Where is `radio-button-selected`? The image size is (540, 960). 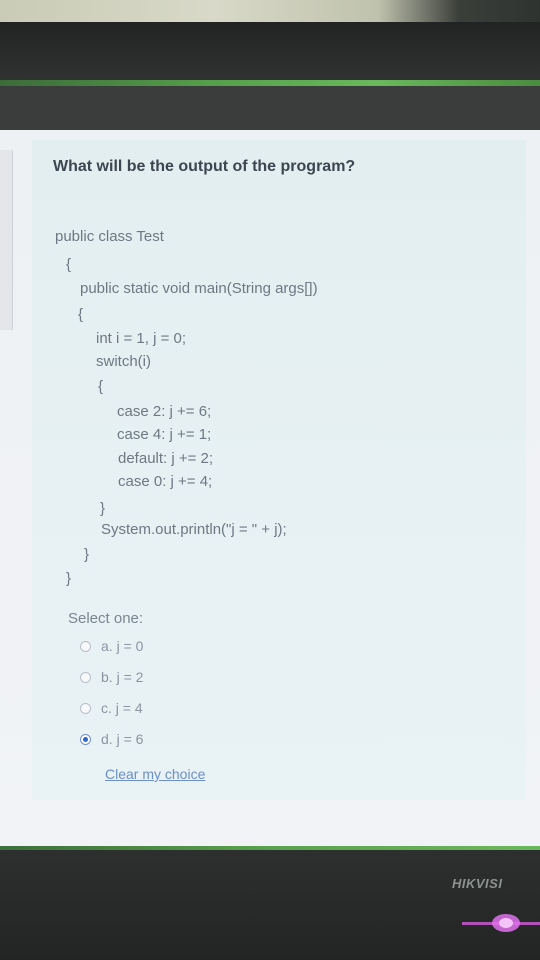 radio-button-selected is located at coordinates (85, 739).